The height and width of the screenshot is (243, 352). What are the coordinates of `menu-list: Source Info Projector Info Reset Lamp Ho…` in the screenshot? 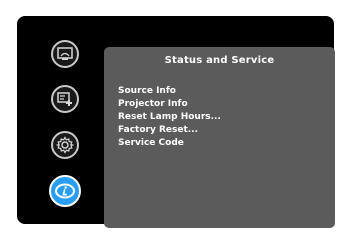 It's located at (169, 117).